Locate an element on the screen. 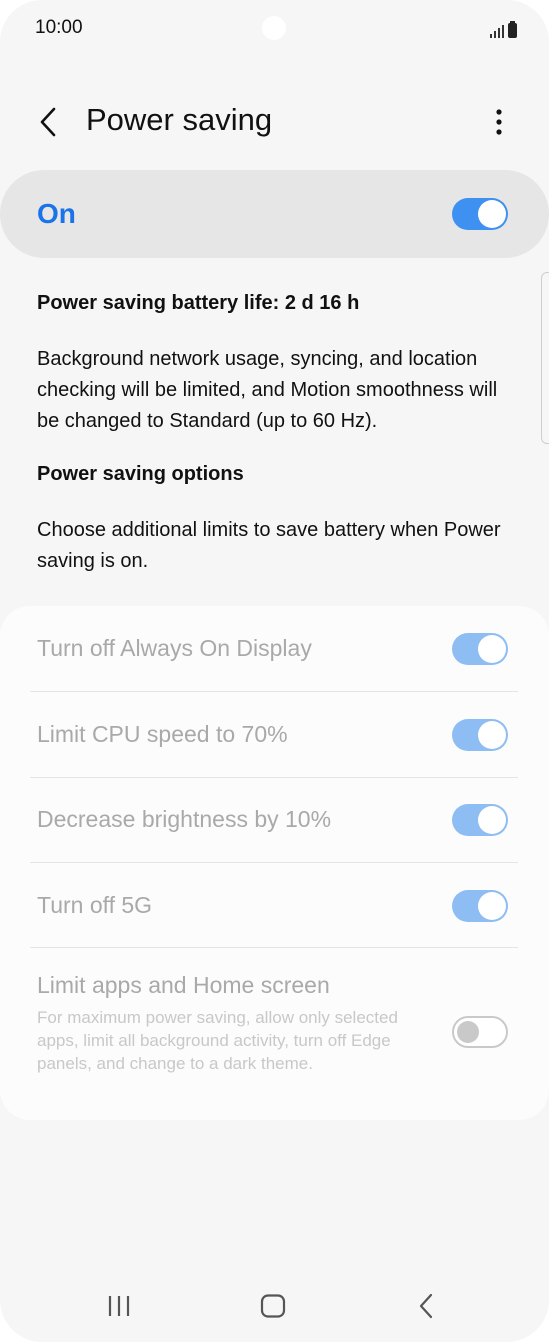 The image size is (549, 1342). option-row-always-on-display: Turn off Always On Display is located at coordinates (274, 648).